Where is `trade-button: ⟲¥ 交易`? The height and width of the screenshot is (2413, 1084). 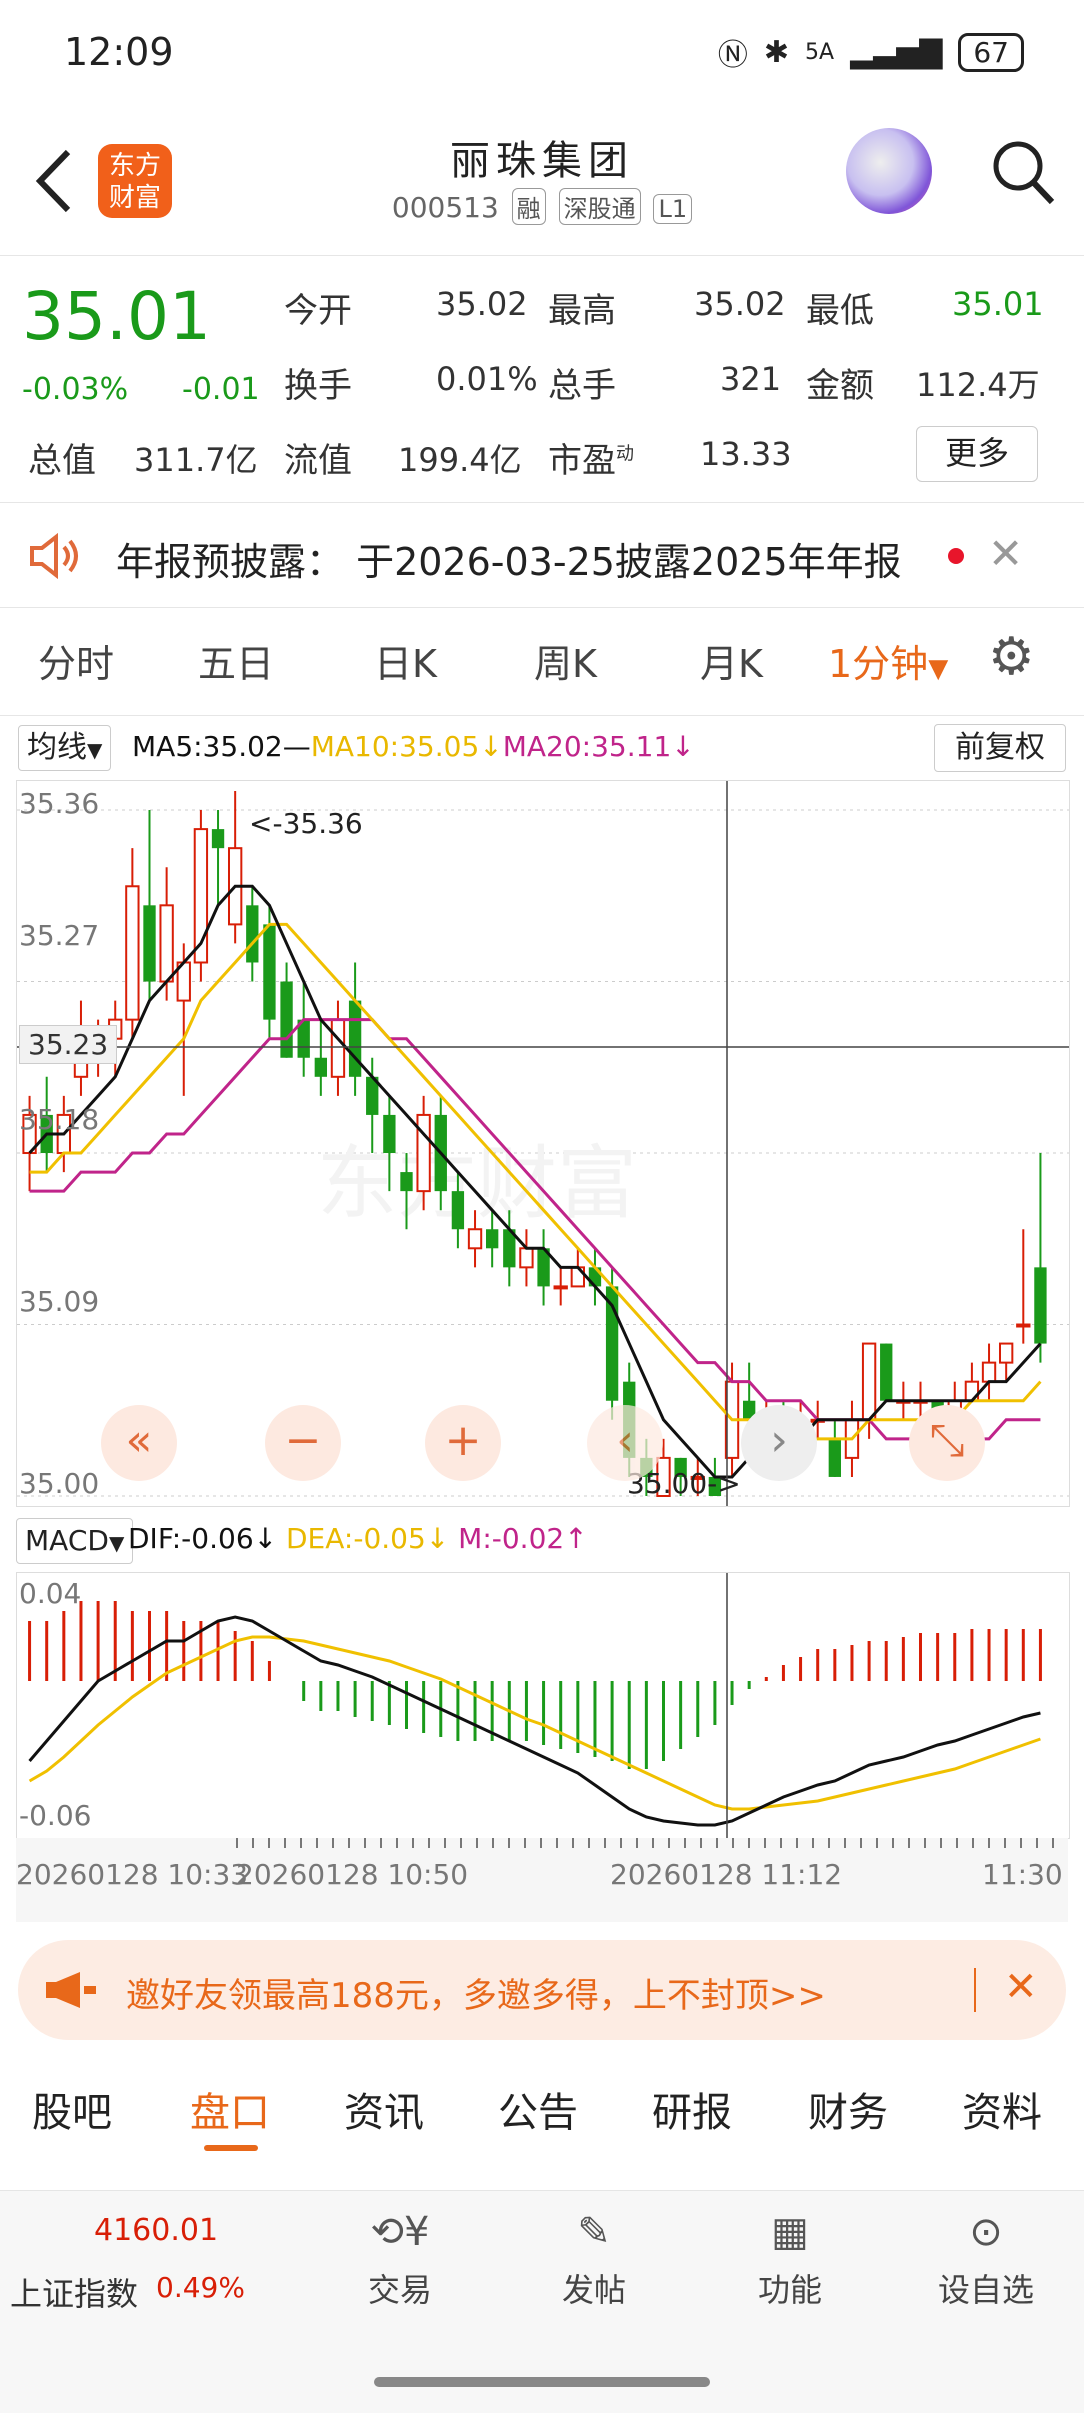
trade-button: ⟲¥ 交易 is located at coordinates (400, 2260).